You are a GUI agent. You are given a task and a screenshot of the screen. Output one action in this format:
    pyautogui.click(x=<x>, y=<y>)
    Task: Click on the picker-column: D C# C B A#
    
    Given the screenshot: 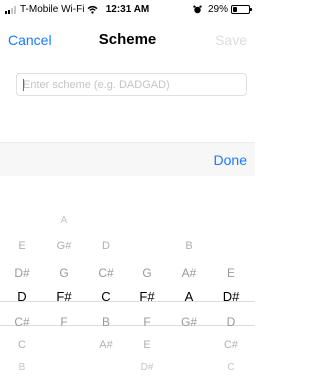 What is the action you would take?
    pyautogui.click(x=106, y=281)
    